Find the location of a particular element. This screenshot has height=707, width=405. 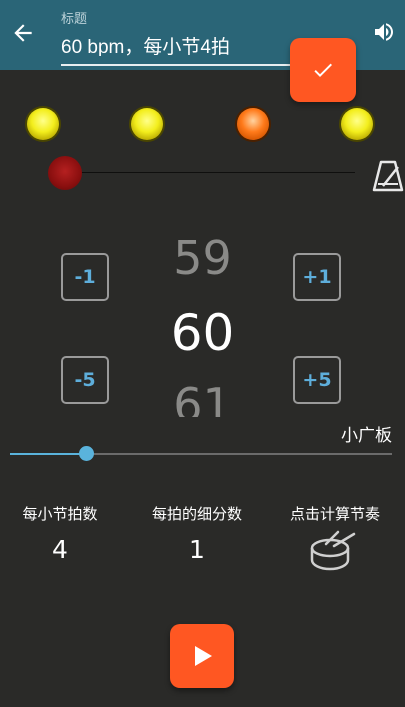

title-input is located at coordinates (179, 45).